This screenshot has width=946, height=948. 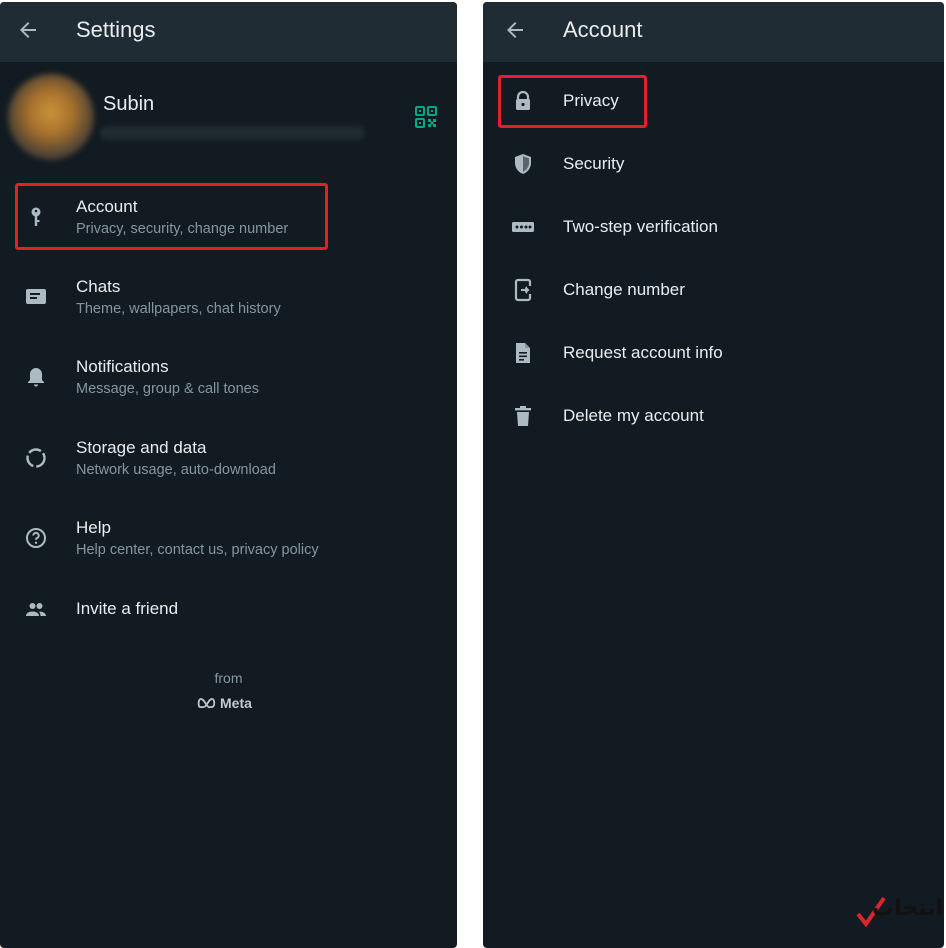 I want to click on document-icon, so click(x=523, y=353).